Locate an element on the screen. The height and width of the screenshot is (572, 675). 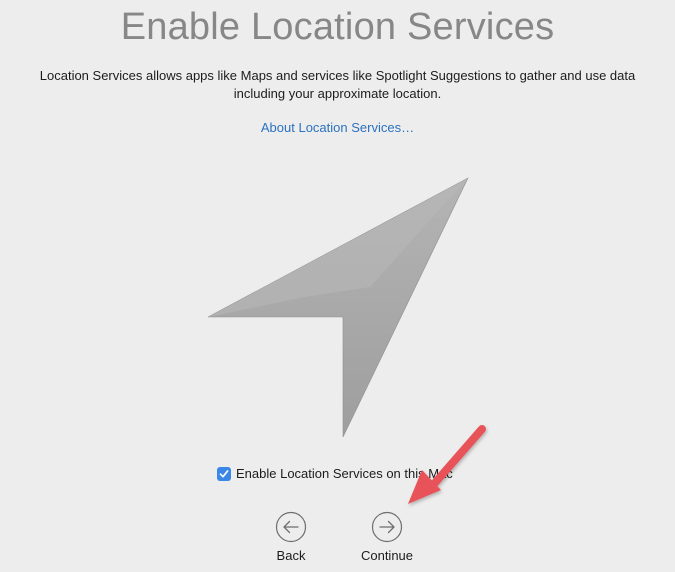
back-button: Back is located at coordinates (291, 537).